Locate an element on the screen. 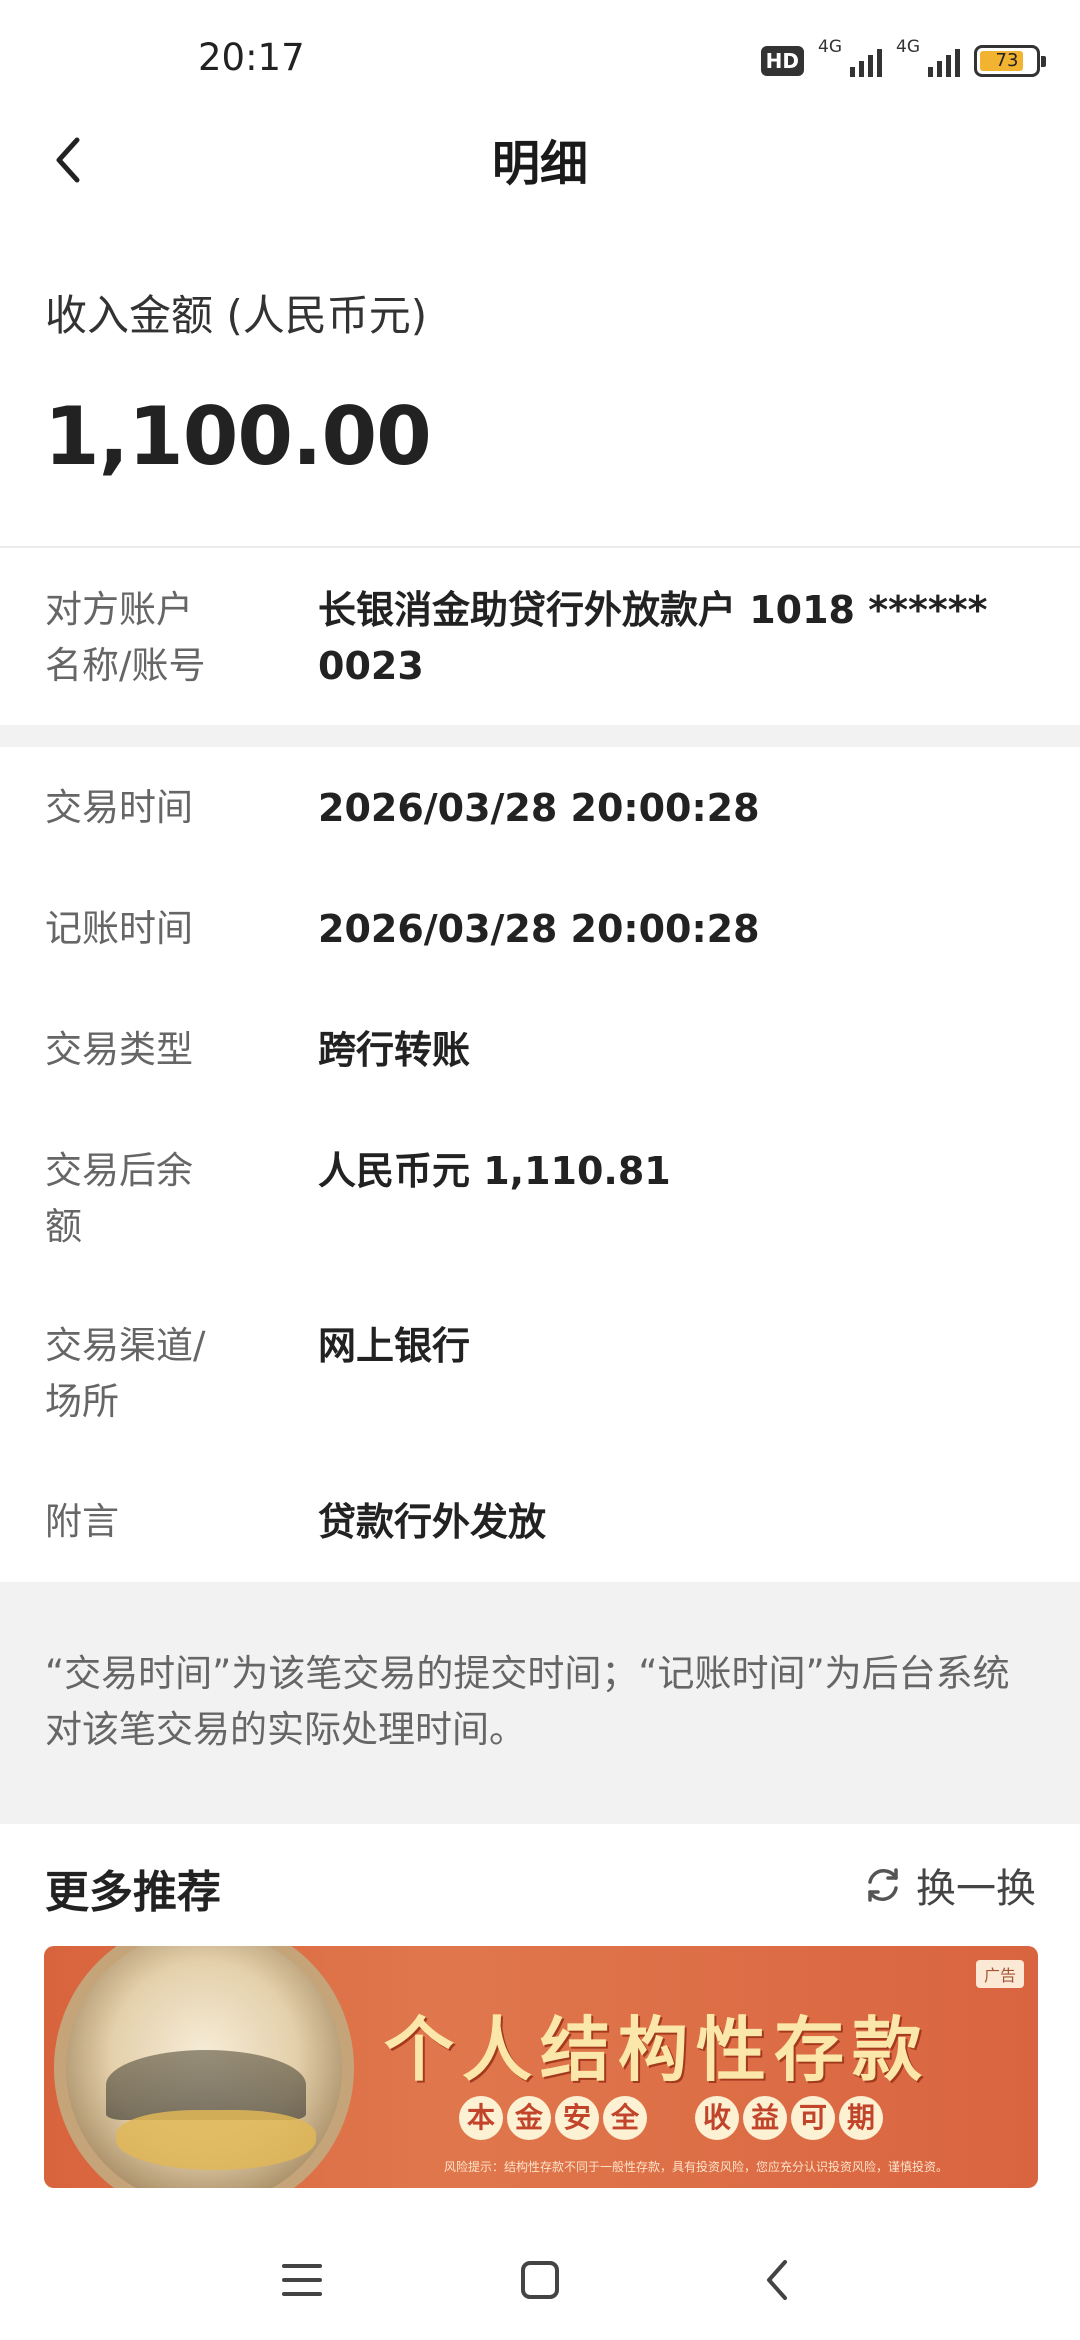 Image resolution: width=1080 pixels, height=2340 pixels. hd-voice-icon: HD is located at coordinates (782, 61).